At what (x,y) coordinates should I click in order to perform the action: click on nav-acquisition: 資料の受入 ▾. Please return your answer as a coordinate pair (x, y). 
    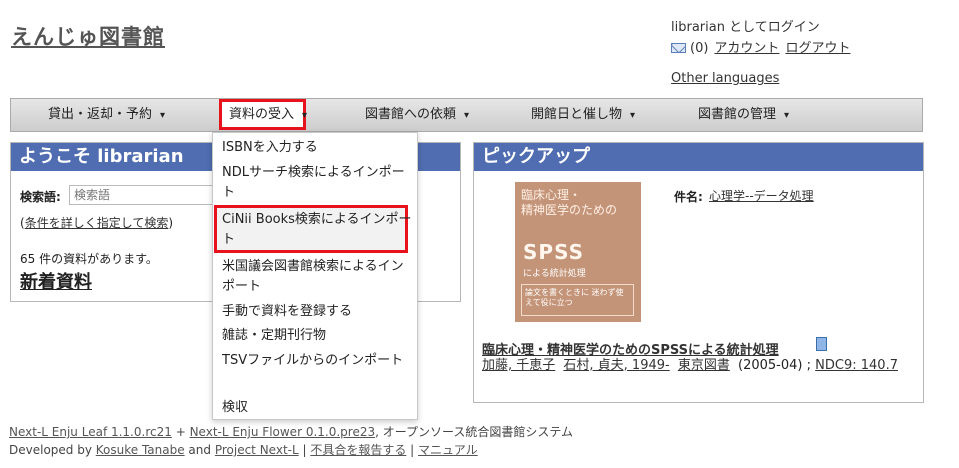
    Looking at the image, I should click on (268, 115).